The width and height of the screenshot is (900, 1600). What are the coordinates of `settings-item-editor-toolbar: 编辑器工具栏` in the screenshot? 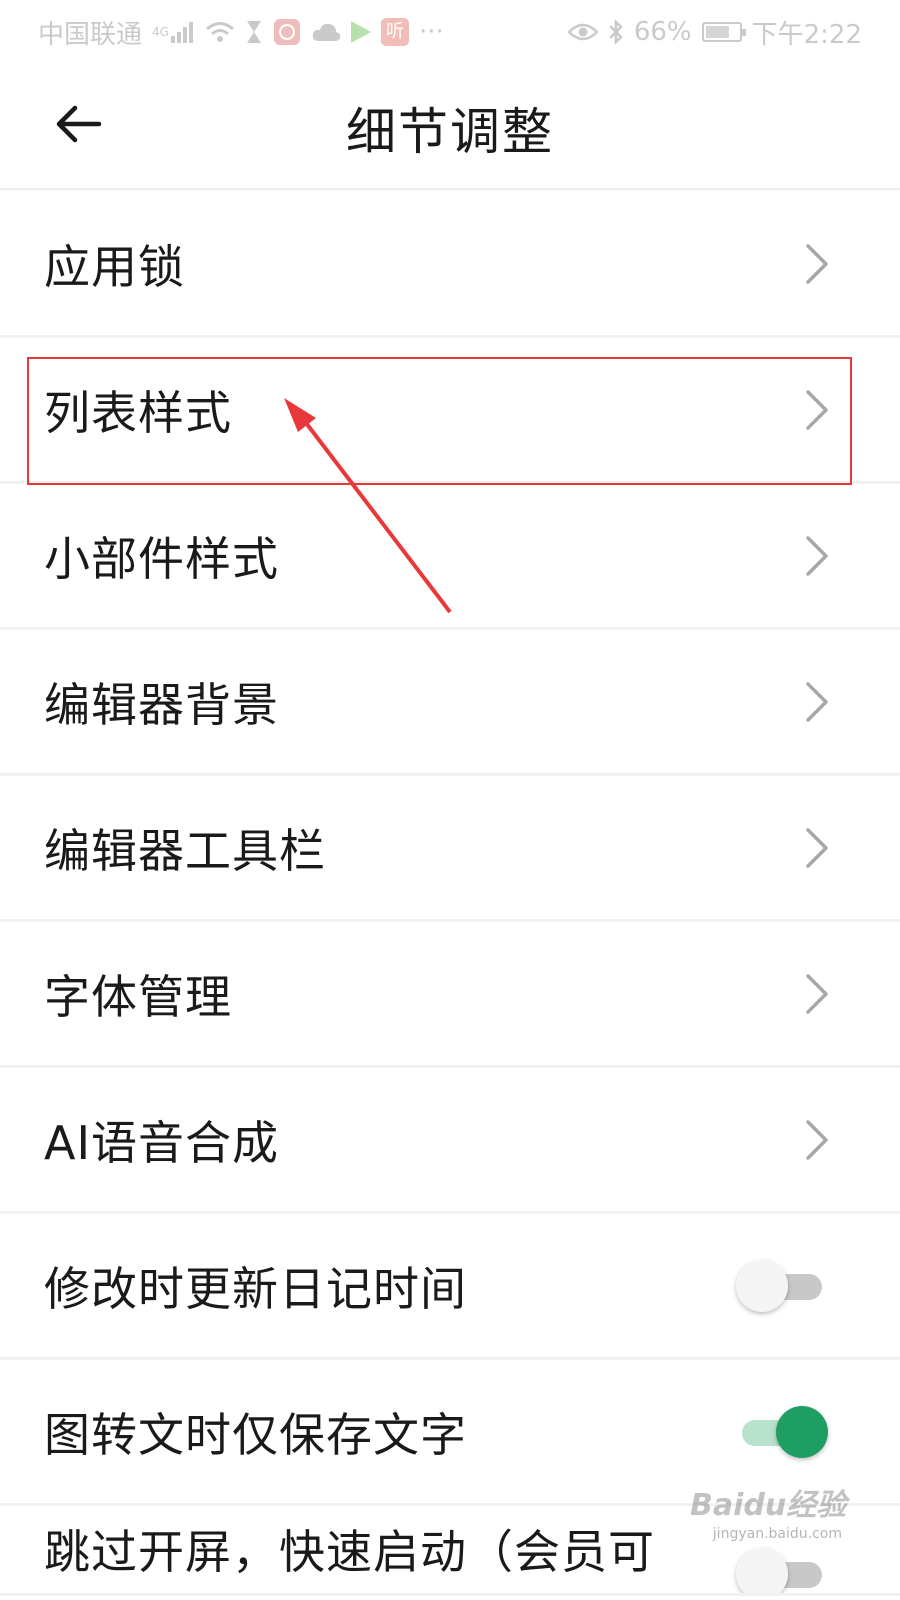 It's located at (450, 849).